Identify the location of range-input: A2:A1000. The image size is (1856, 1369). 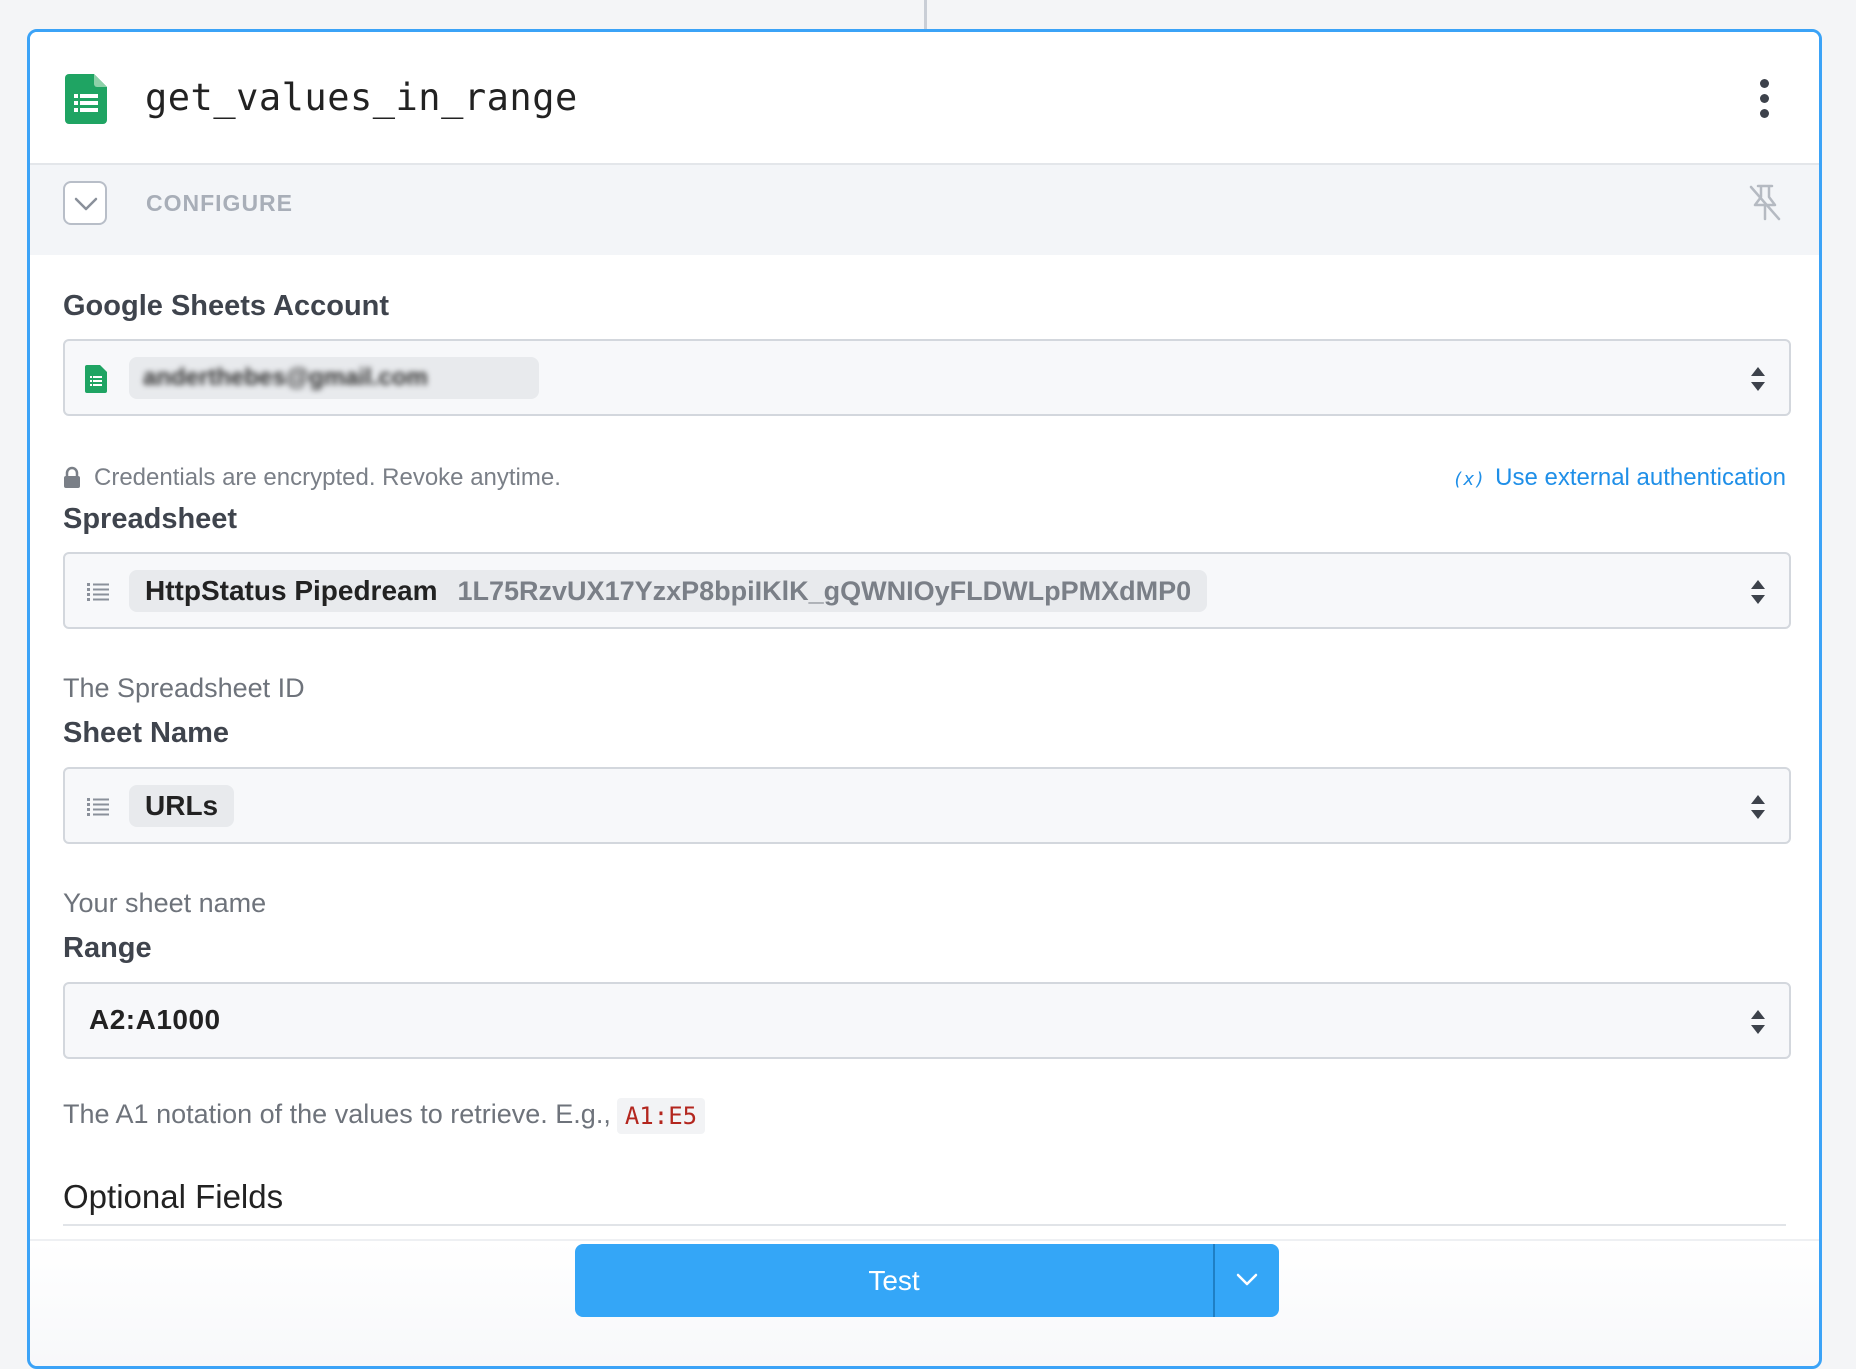
(927, 1020).